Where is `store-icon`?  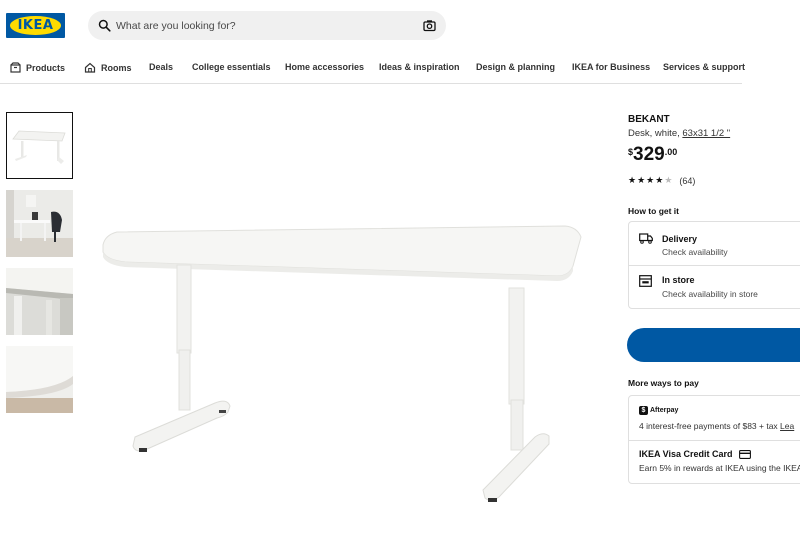
store-icon is located at coordinates (645, 281).